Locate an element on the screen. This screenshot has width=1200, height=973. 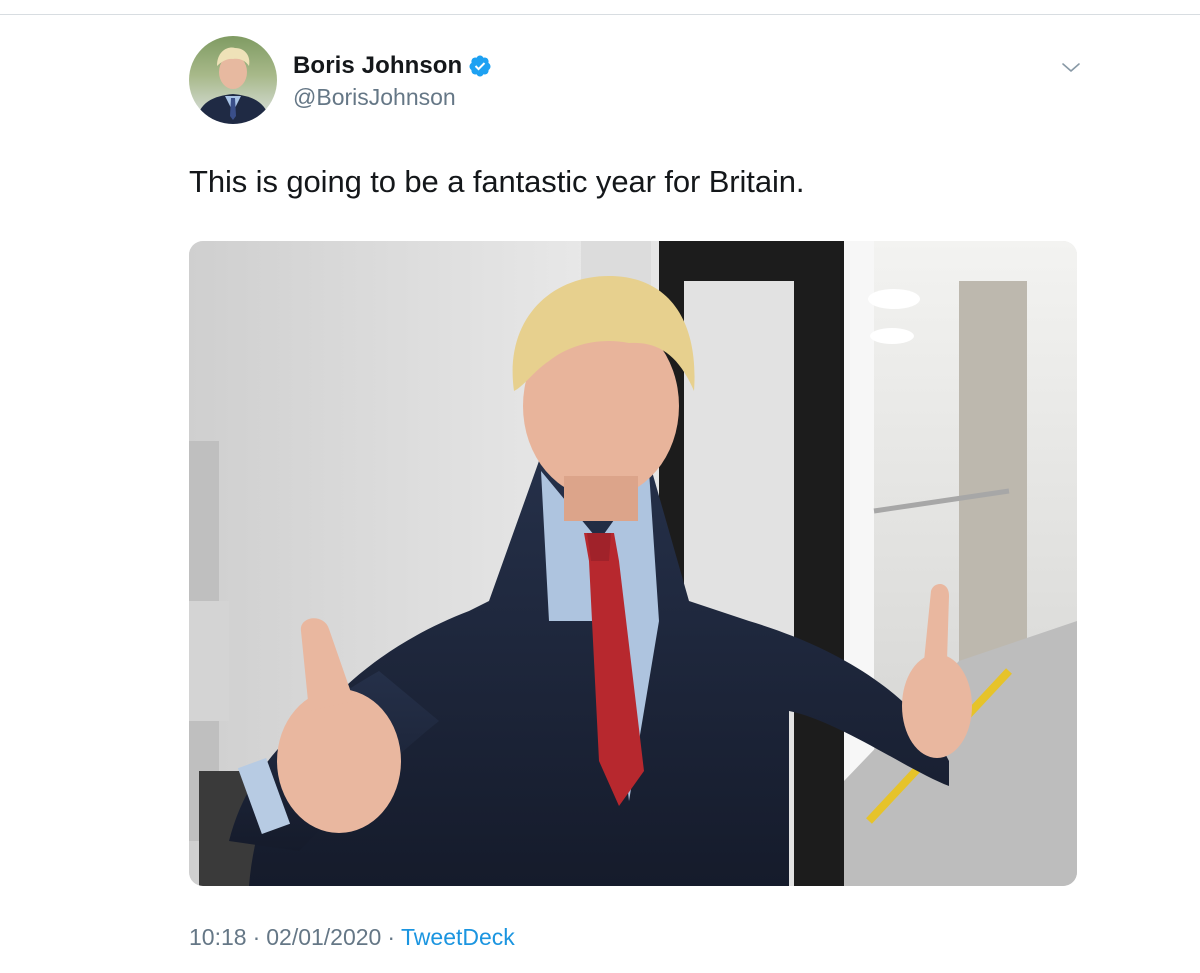
chevron-down-icon is located at coordinates (1071, 68).